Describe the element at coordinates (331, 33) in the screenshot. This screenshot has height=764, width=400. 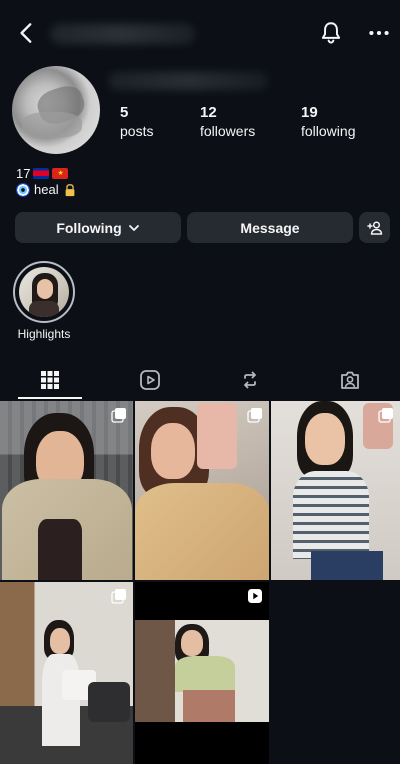
I see `notification-bell-icon` at that location.